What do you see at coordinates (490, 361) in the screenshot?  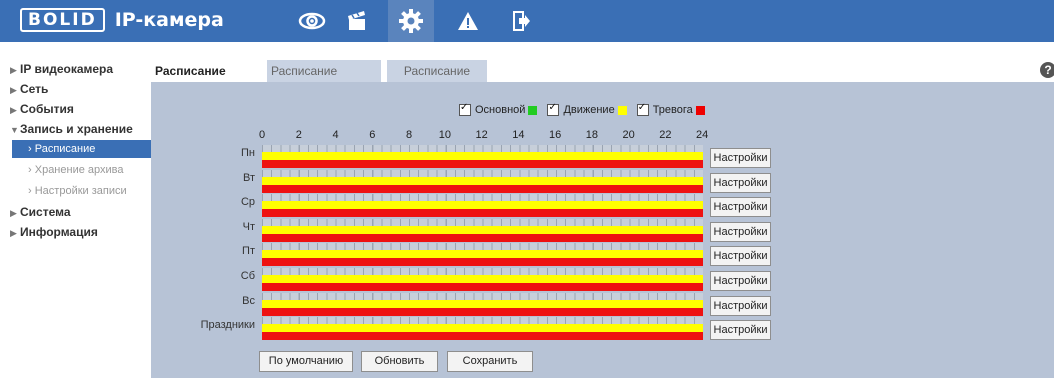 I see `save-button: Сохранить` at bounding box center [490, 361].